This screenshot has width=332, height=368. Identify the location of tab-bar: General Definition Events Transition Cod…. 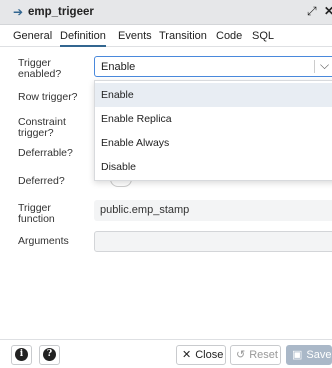
(166, 36).